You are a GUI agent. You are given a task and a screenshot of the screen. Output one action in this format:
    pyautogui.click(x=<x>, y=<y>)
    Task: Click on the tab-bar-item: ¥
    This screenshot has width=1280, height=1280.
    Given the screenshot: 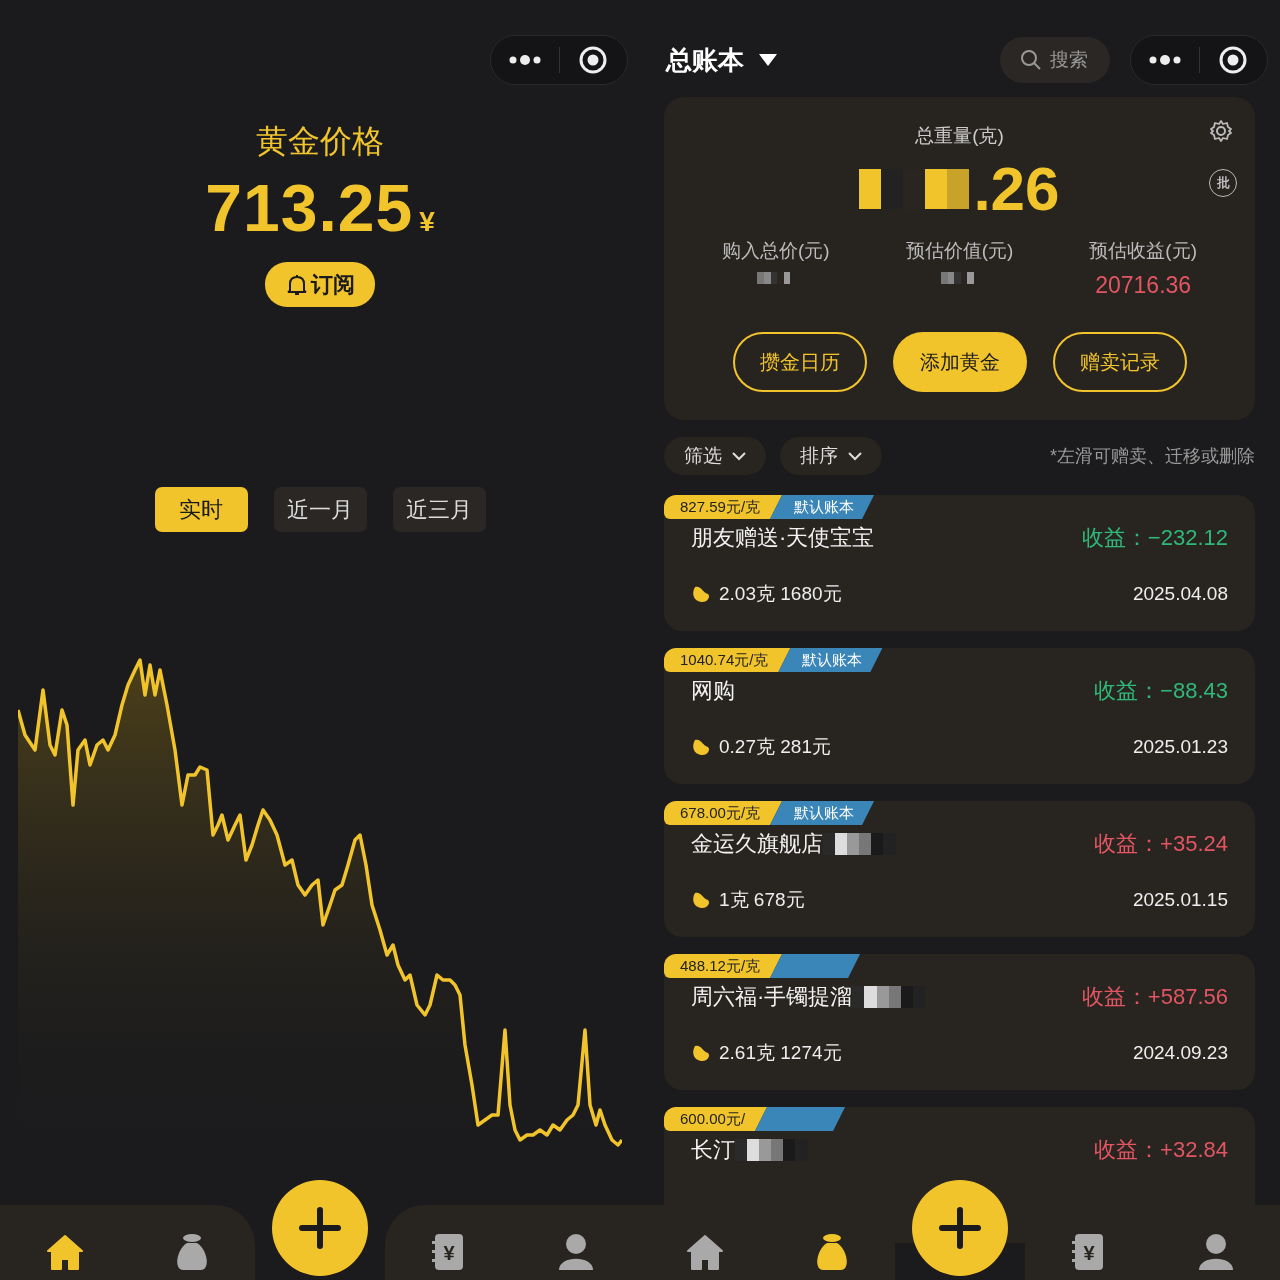 What is the action you would take?
    pyautogui.click(x=448, y=1251)
    